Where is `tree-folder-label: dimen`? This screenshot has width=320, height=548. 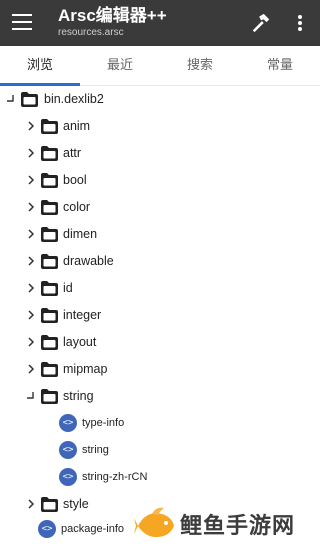 tree-folder-label: dimen is located at coordinates (80, 234).